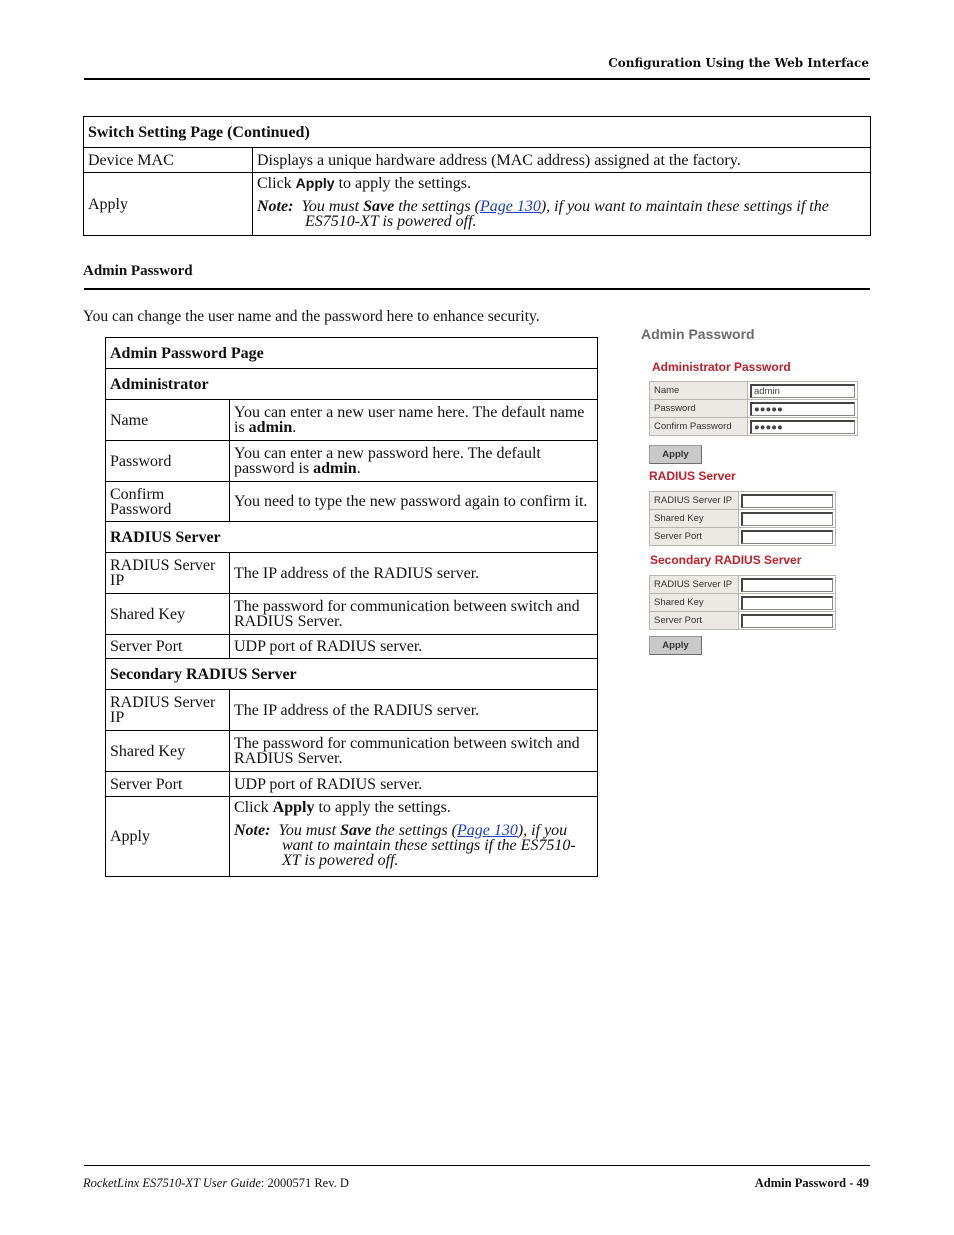 Image resolution: width=954 pixels, height=1235 pixels. Describe the element at coordinates (477, 1165) in the screenshot. I see `footer-rule` at that location.